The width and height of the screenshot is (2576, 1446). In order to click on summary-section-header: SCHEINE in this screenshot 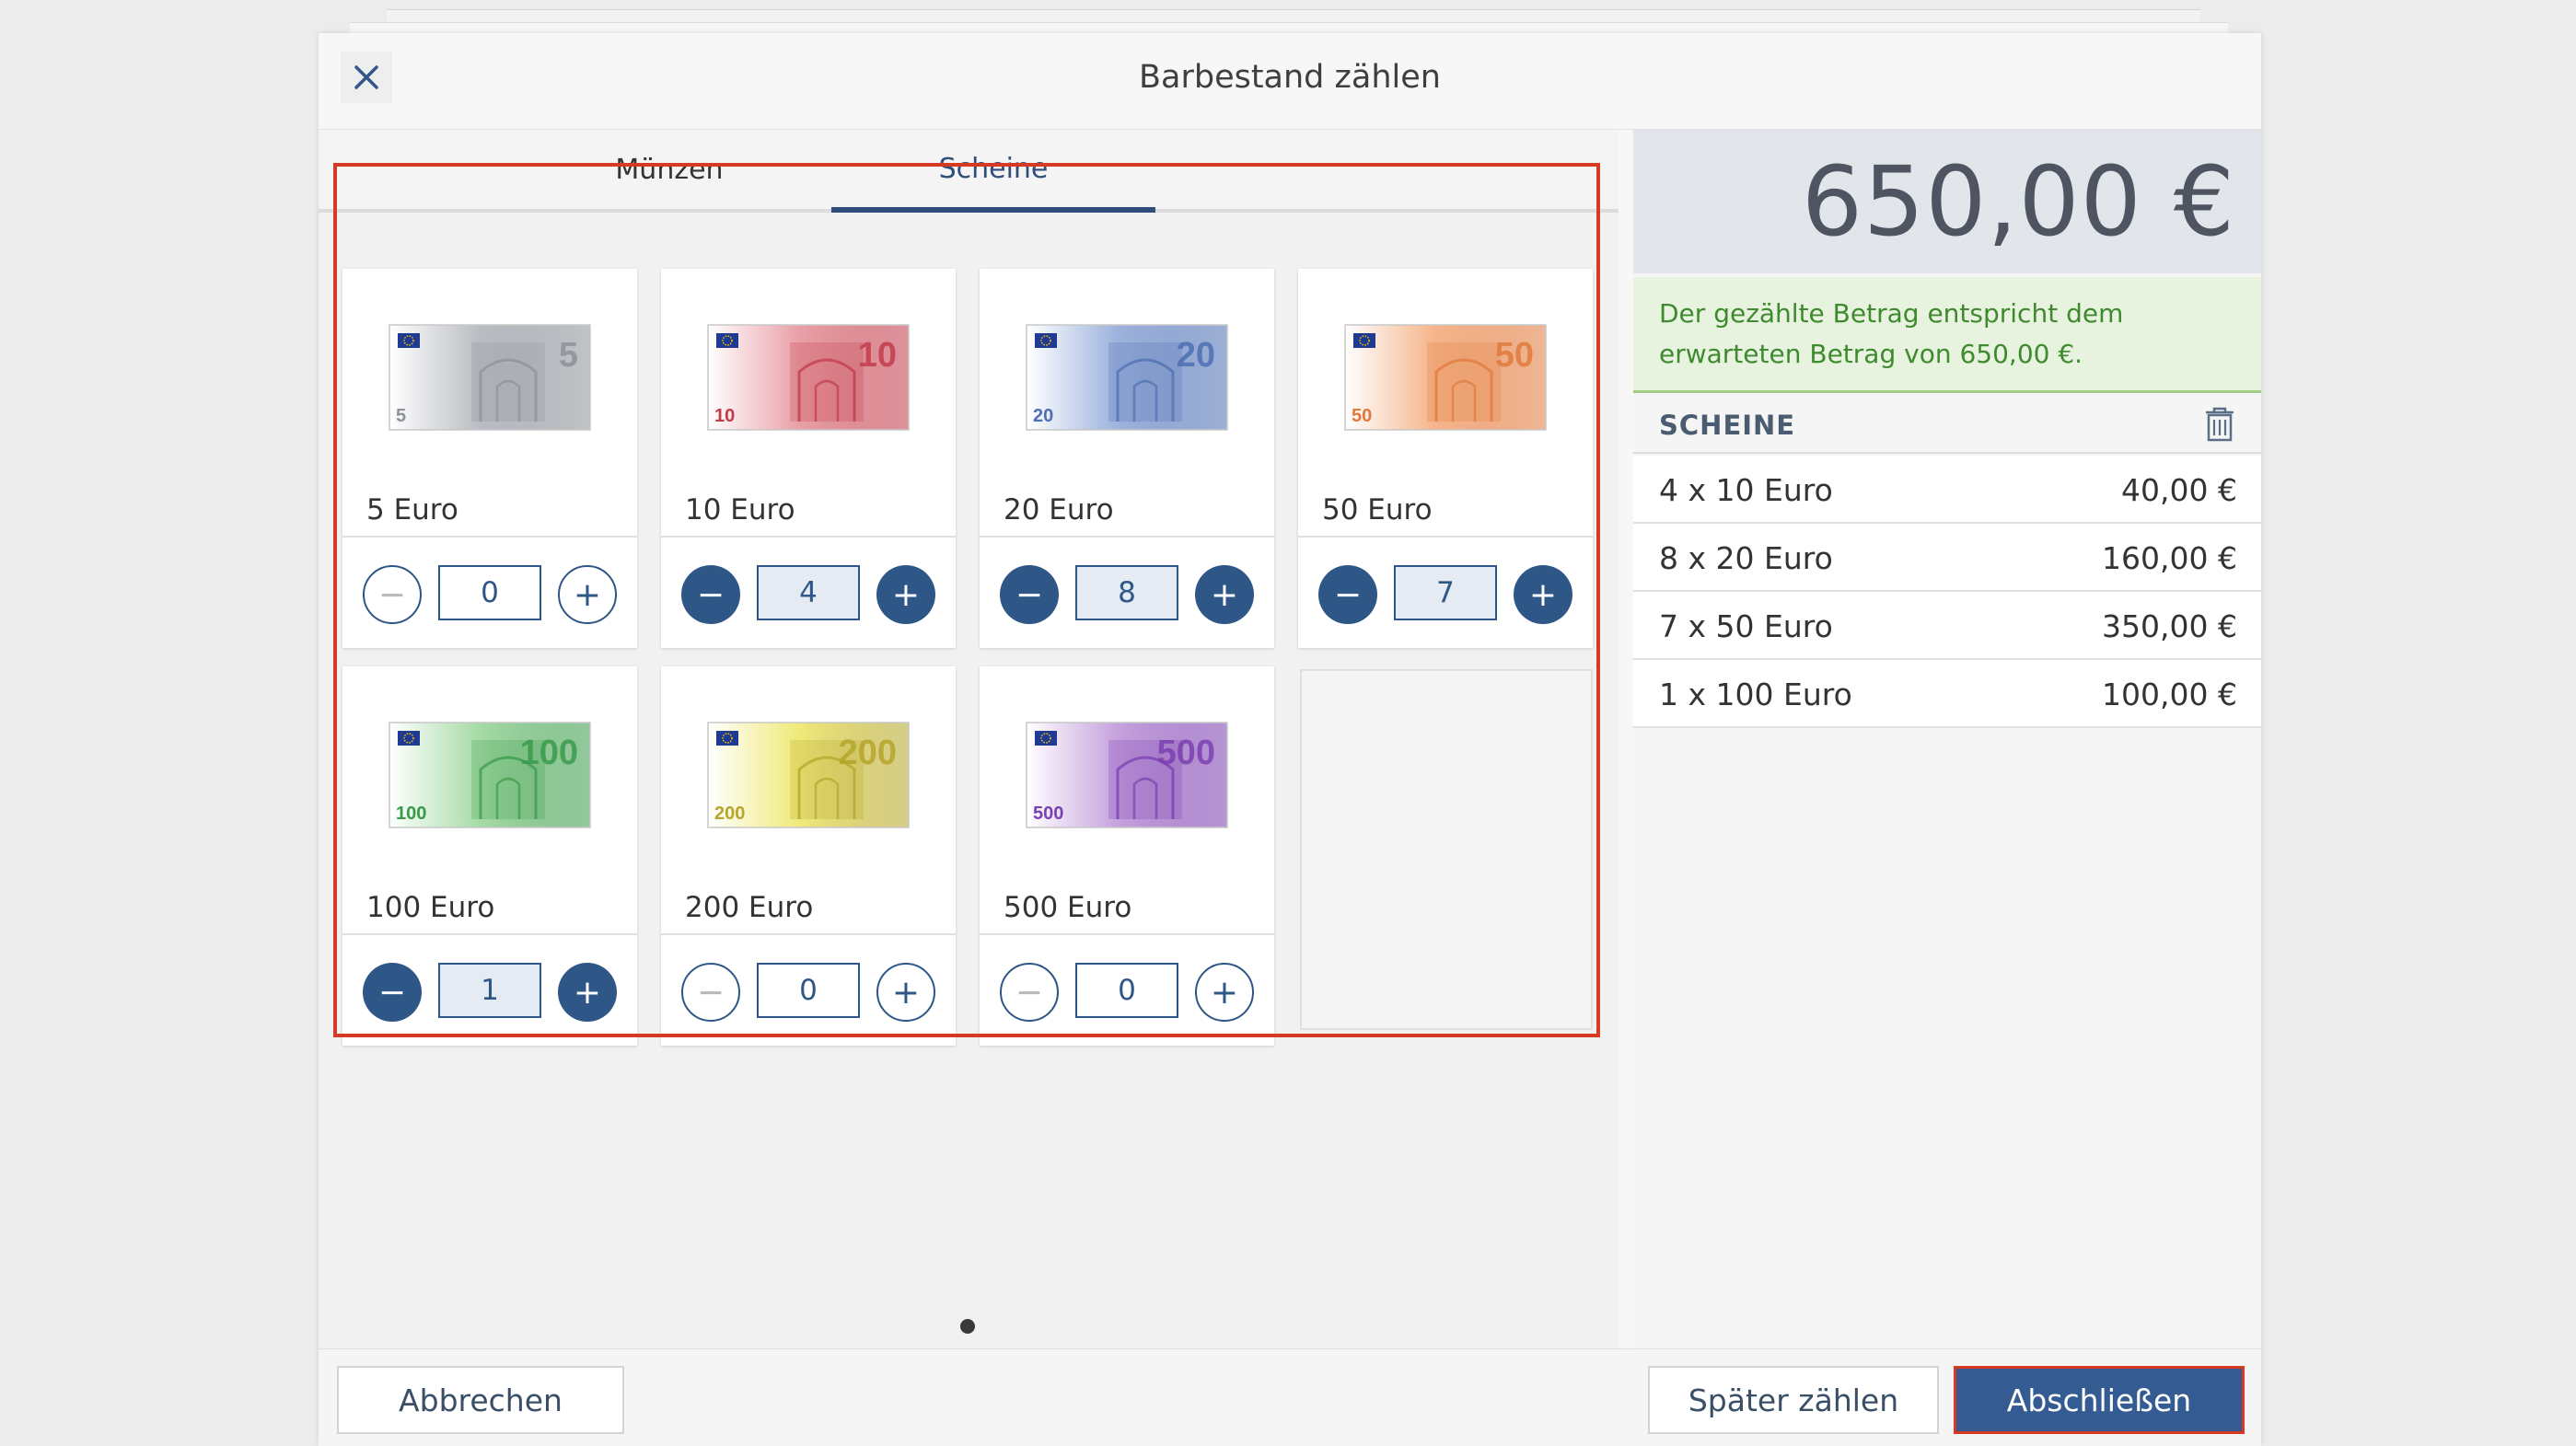, I will do `click(1947, 425)`.